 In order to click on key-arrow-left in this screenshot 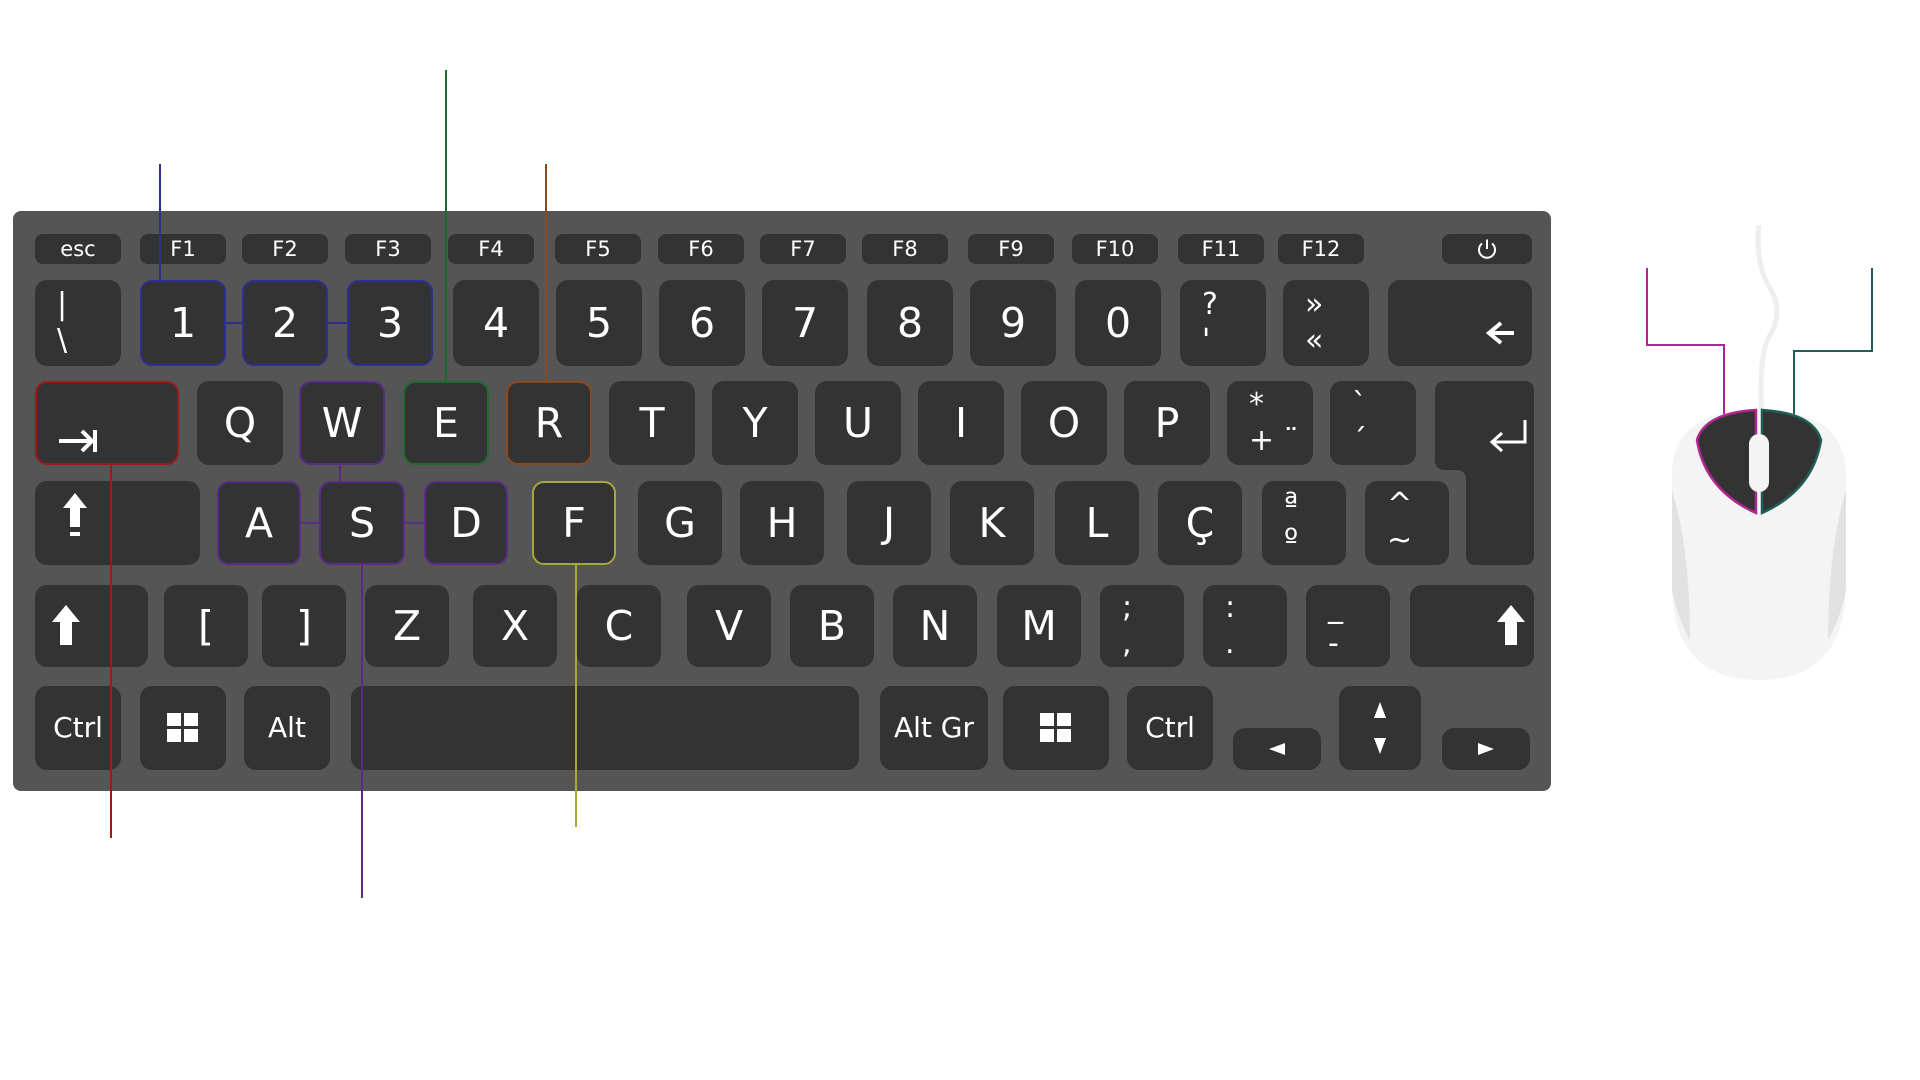, I will do `click(1277, 749)`.